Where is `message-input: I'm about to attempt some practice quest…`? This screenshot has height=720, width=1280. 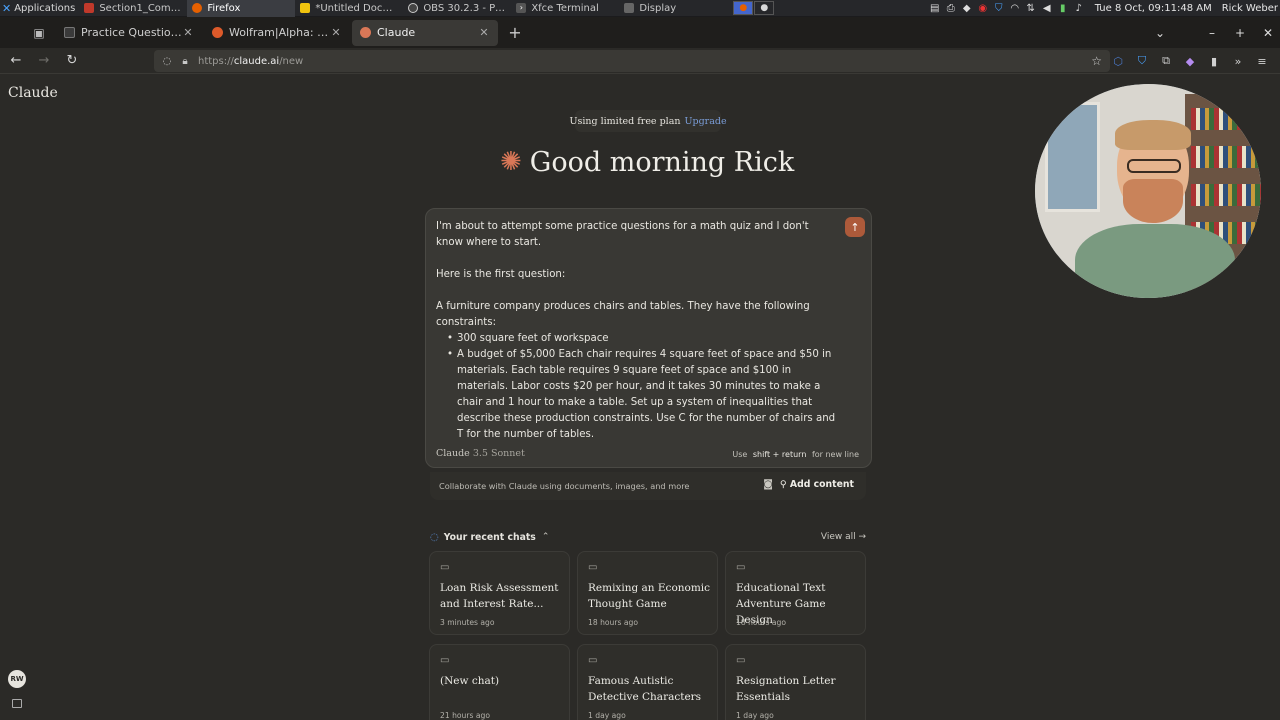
message-input: I'm about to attempt some practice quest… is located at coordinates (636, 331).